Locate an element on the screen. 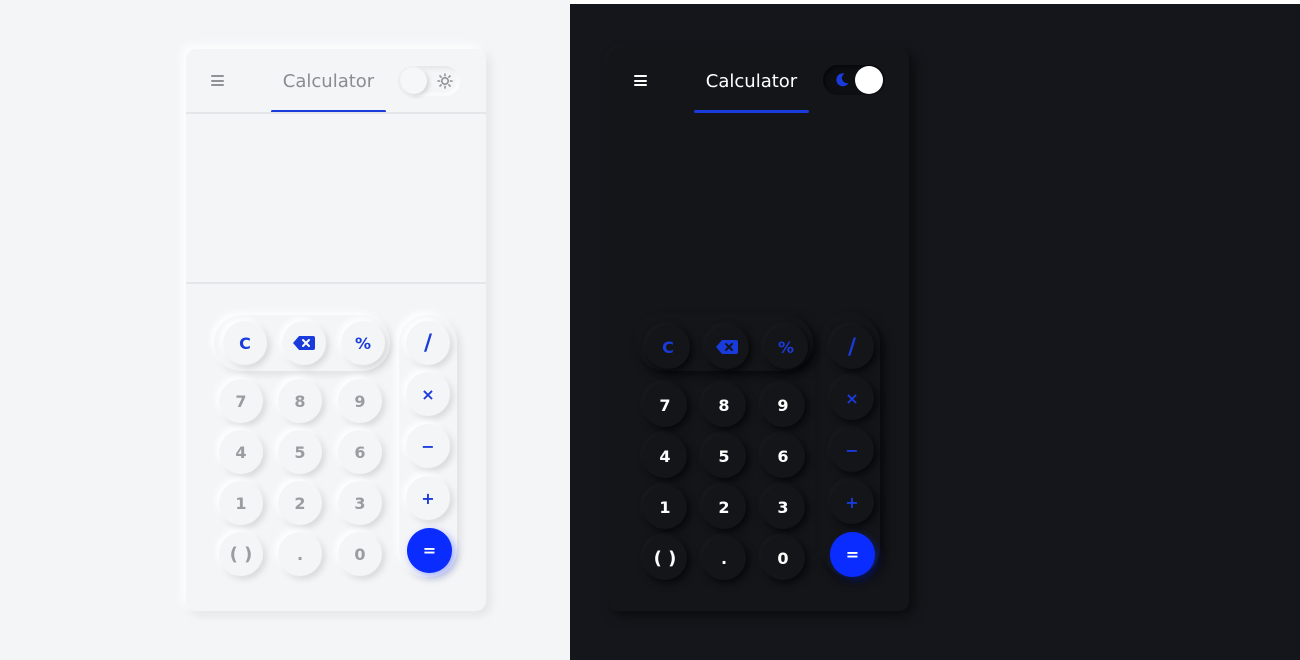 This screenshot has height=660, width=1300. moon-icon is located at coordinates (842, 80).